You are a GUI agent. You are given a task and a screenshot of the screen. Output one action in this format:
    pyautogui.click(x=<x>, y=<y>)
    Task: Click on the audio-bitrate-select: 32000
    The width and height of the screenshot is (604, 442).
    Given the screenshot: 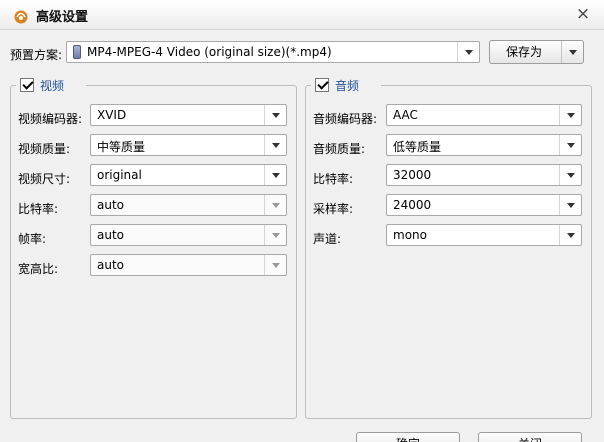 What is the action you would take?
    pyautogui.click(x=484, y=175)
    